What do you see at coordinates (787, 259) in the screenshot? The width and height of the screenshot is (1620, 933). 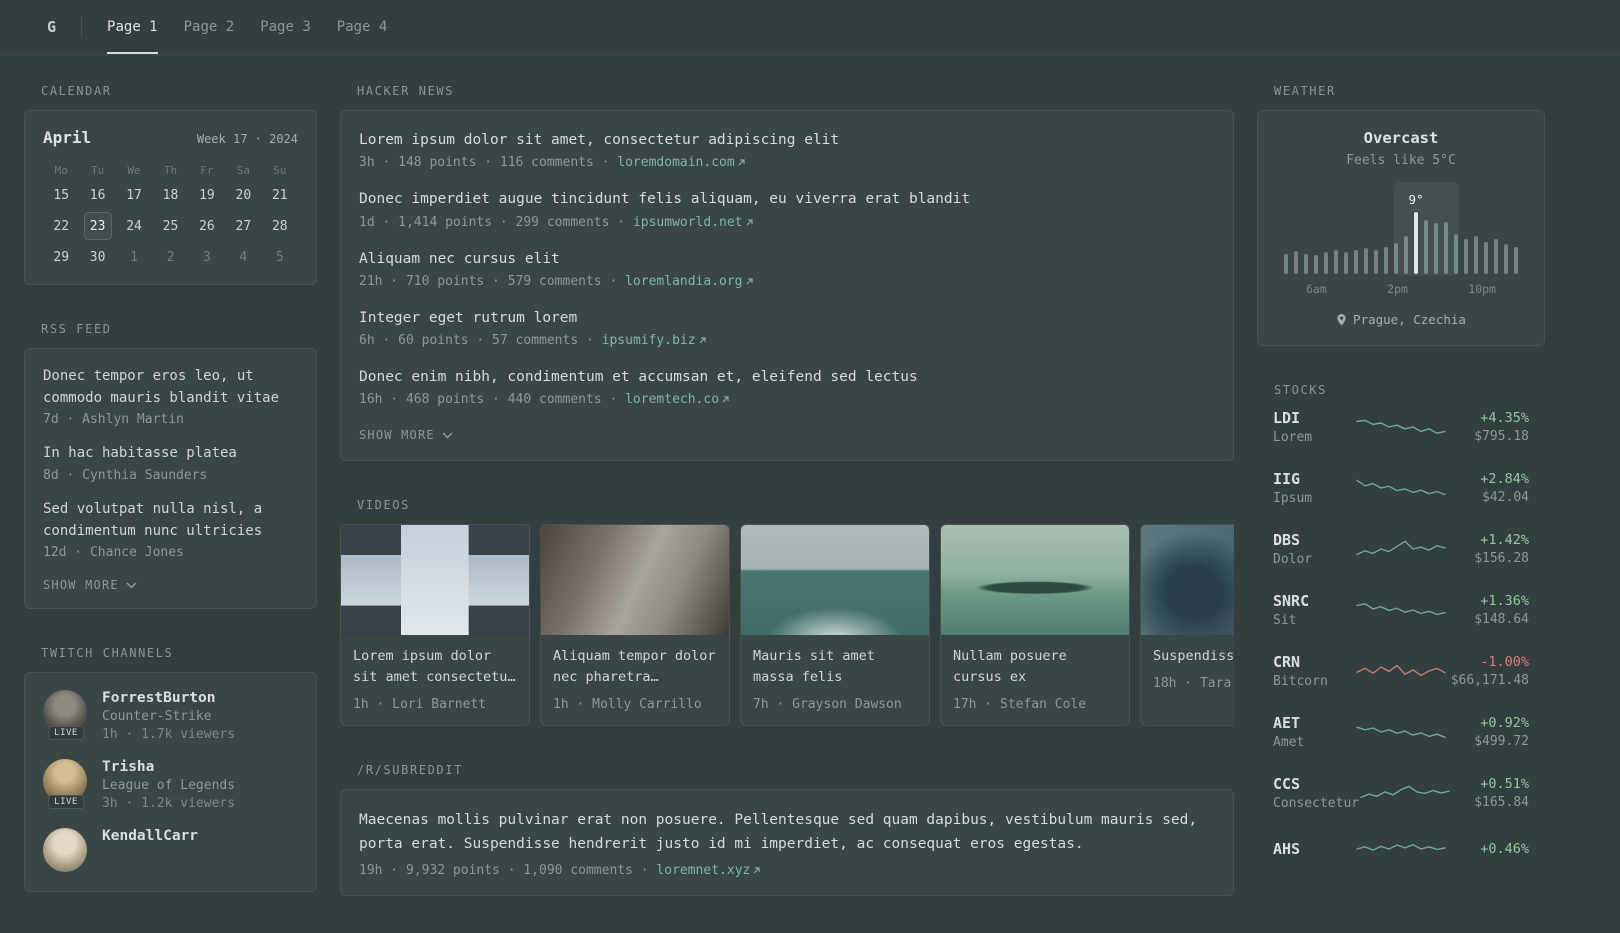 I see `story-title: Aliquam nec cursus elit` at bounding box center [787, 259].